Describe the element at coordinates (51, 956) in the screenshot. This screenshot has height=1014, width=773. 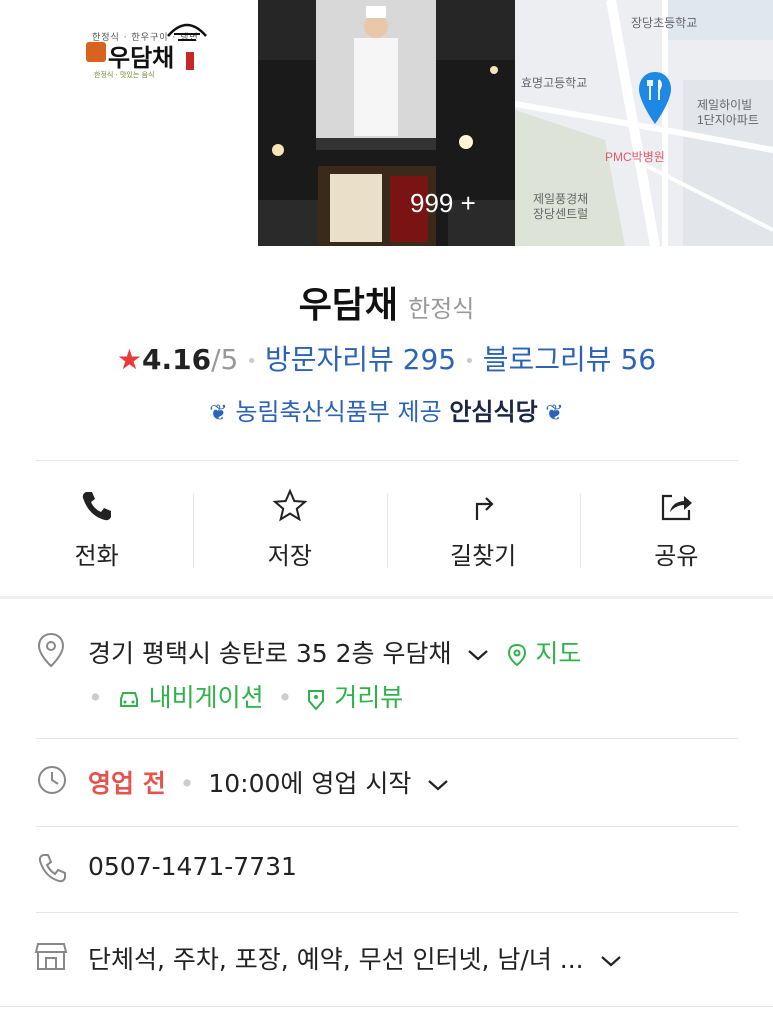
I see `store-icon` at that location.